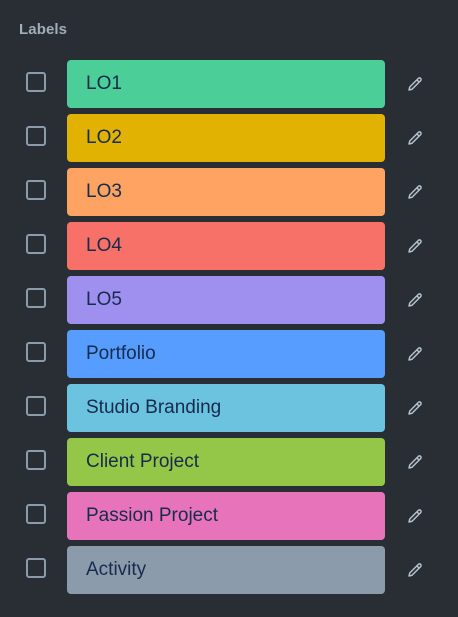 The width and height of the screenshot is (458, 617). Describe the element at coordinates (226, 138) in the screenshot. I see `label-chip: LO2` at that location.